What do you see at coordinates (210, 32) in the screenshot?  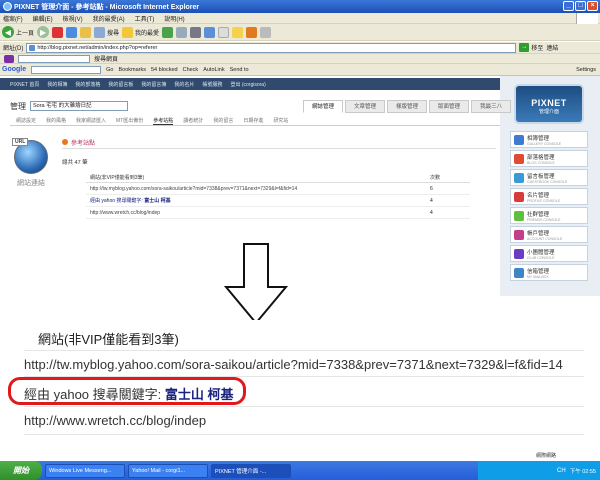 I see `edit-icon` at bounding box center [210, 32].